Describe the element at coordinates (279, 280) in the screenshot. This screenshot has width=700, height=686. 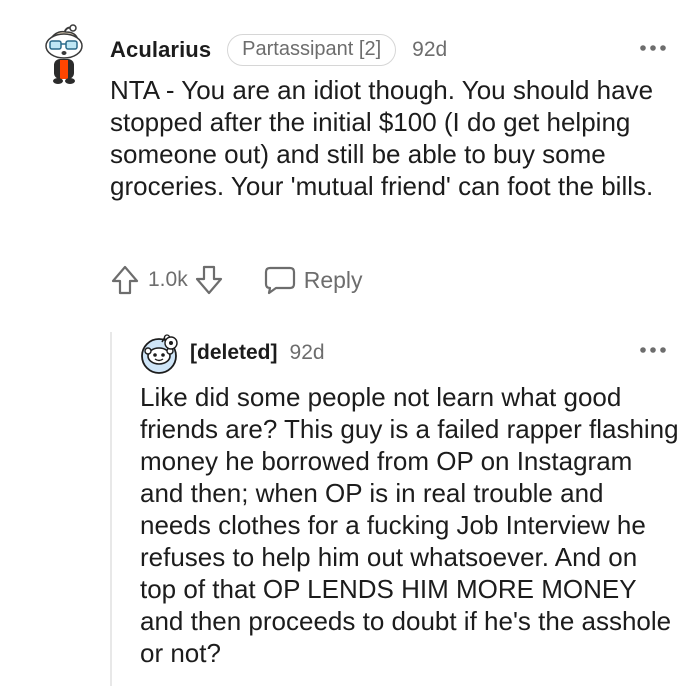
I see `speech-bubble-icon` at that location.